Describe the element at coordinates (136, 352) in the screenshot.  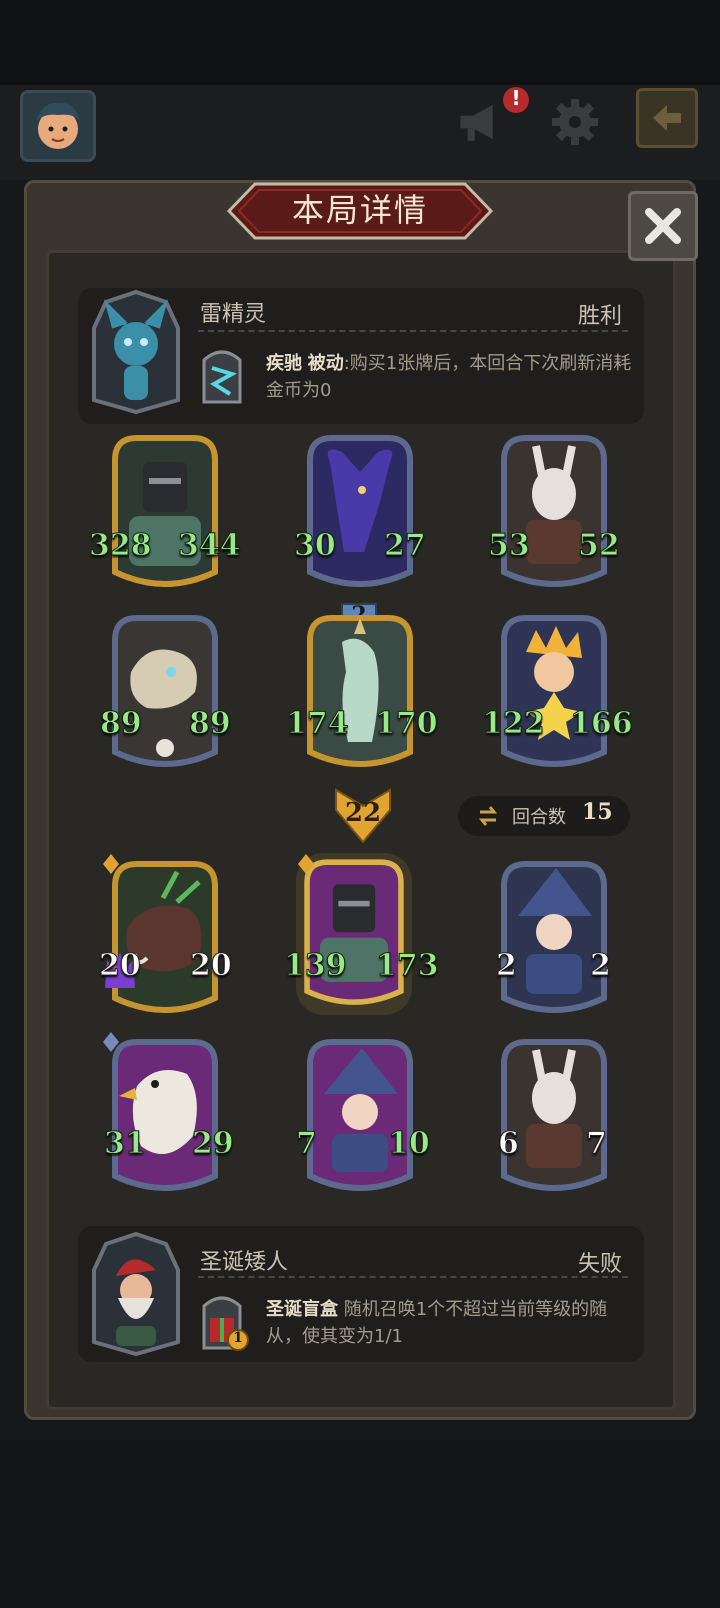
I see `thunder-sprite-portrait` at that location.